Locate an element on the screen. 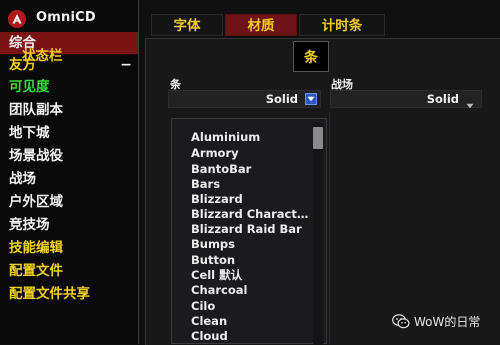 The width and height of the screenshot is (500, 345). list-item: Cell 默认 is located at coordinates (216, 275).